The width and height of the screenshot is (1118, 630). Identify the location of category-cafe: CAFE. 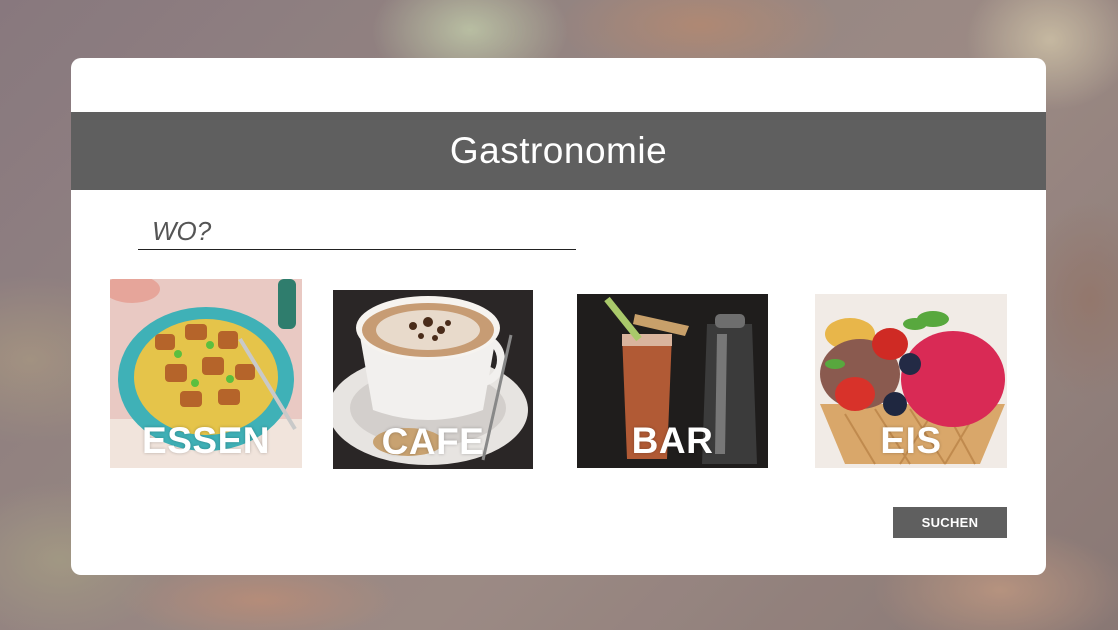
(433, 379).